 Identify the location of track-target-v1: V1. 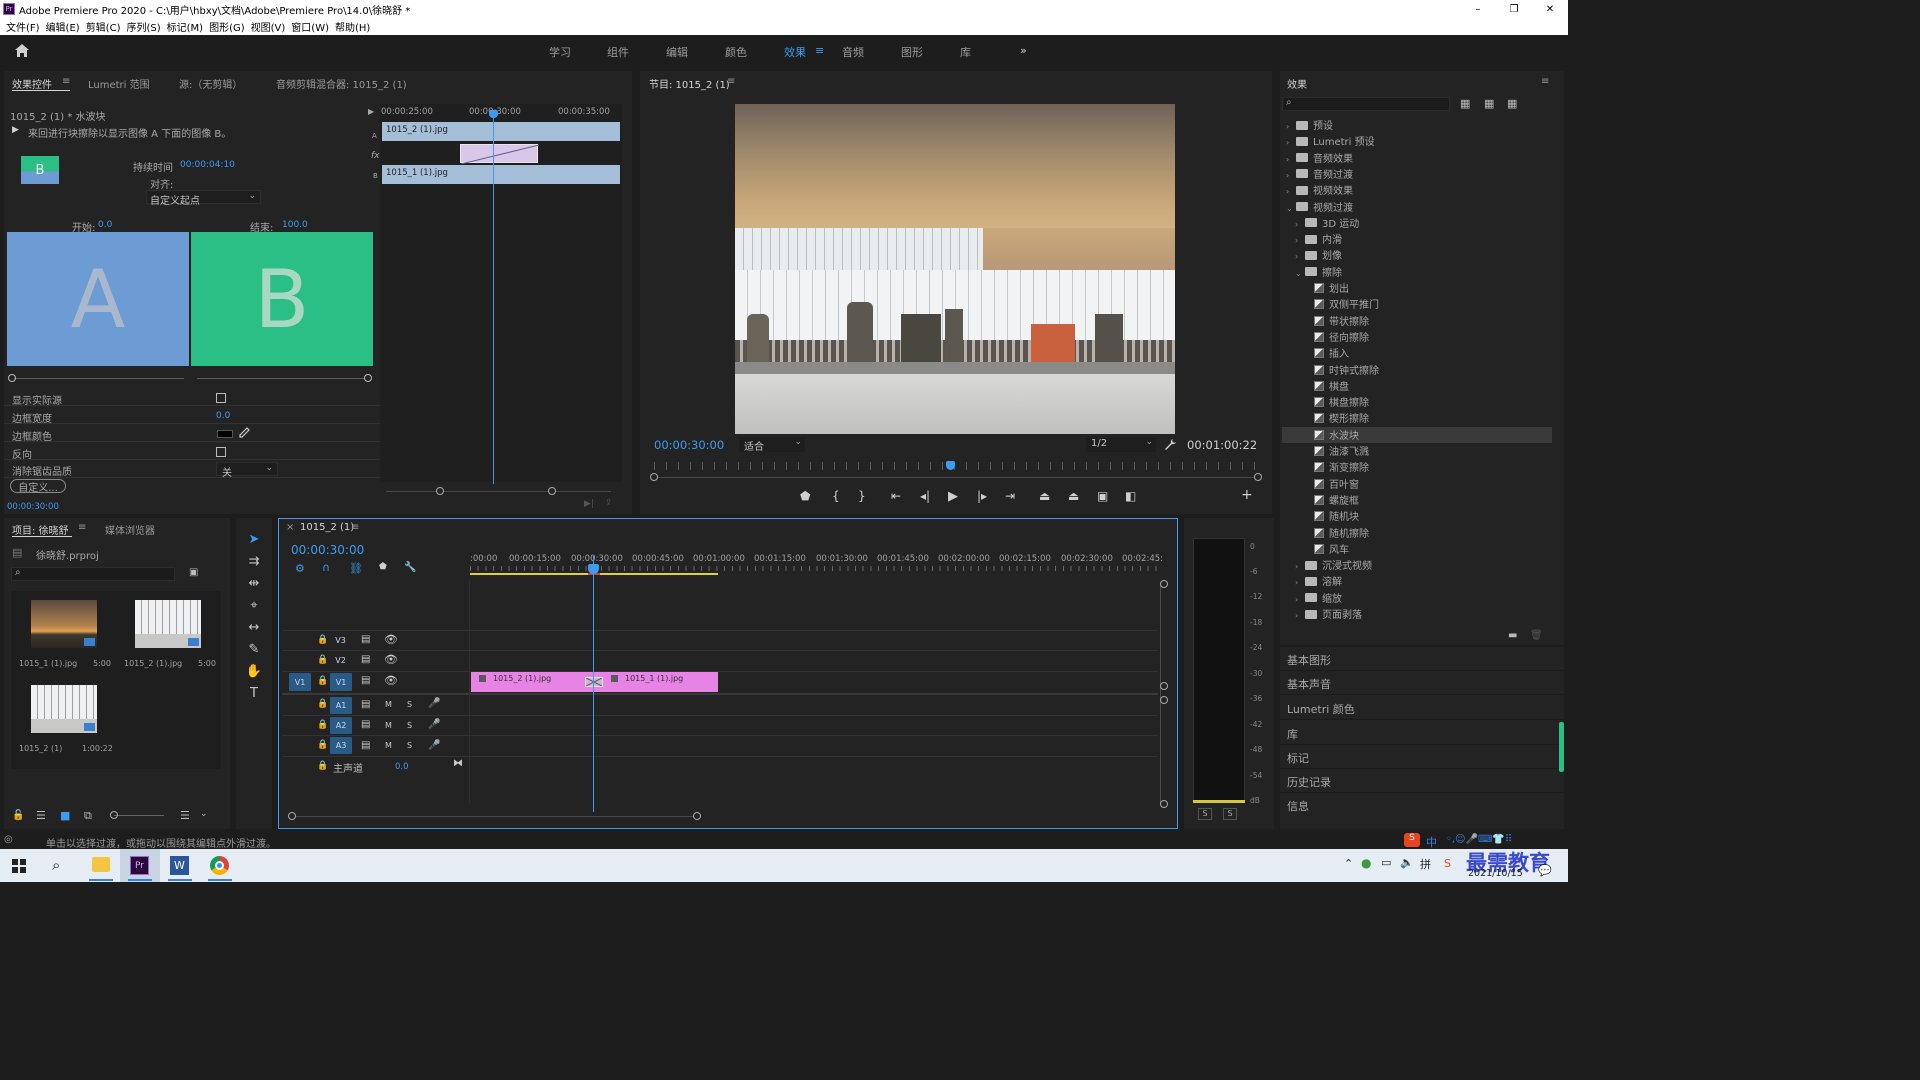
(341, 682).